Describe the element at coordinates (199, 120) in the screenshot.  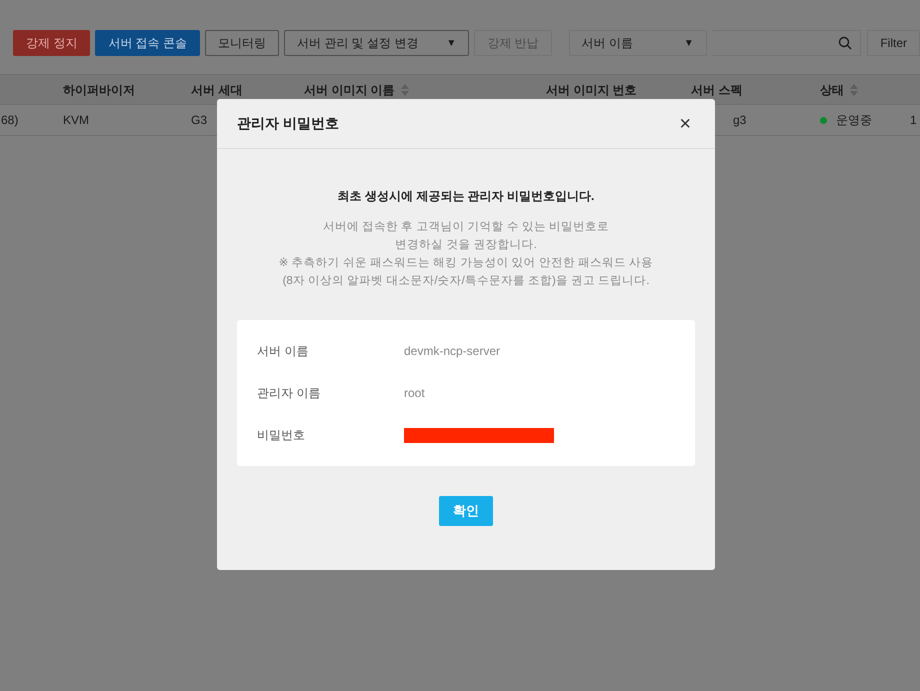
I see `table-cell: G3` at that location.